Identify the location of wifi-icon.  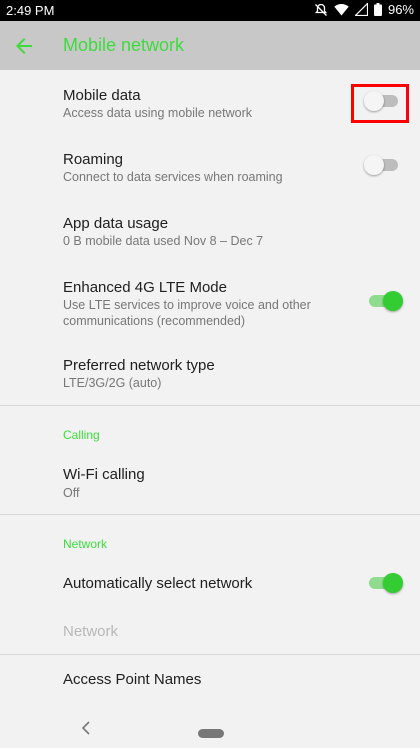
(341, 10).